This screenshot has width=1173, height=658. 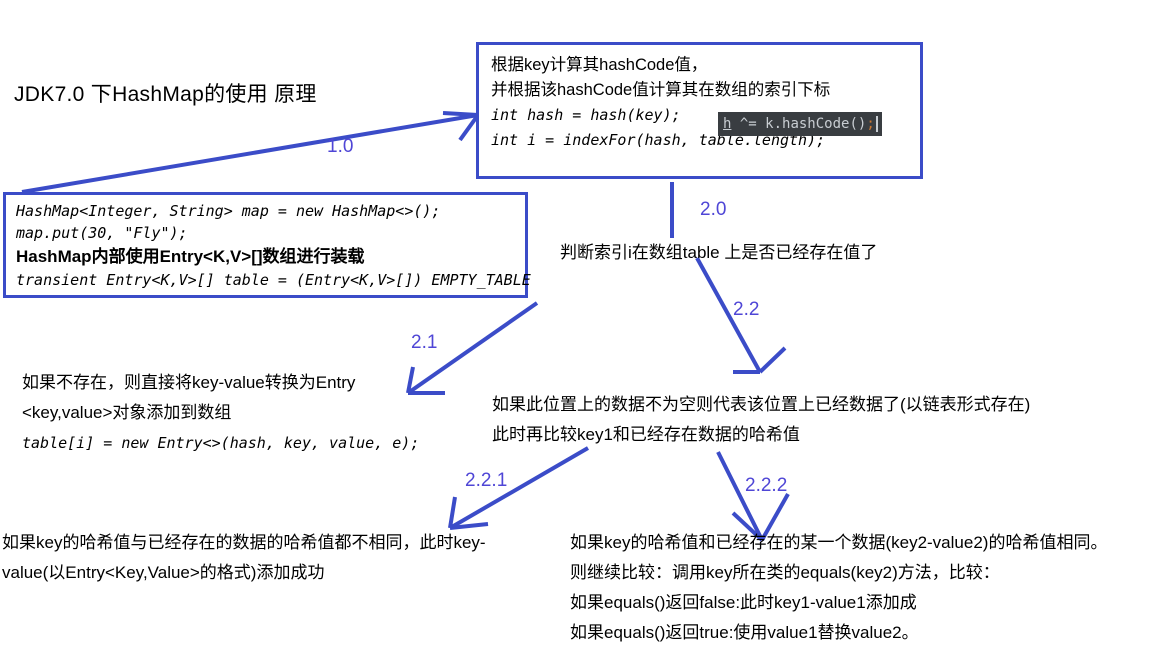 I want to click on step-label-2-2-2: 2.2.2, so click(x=766, y=485).